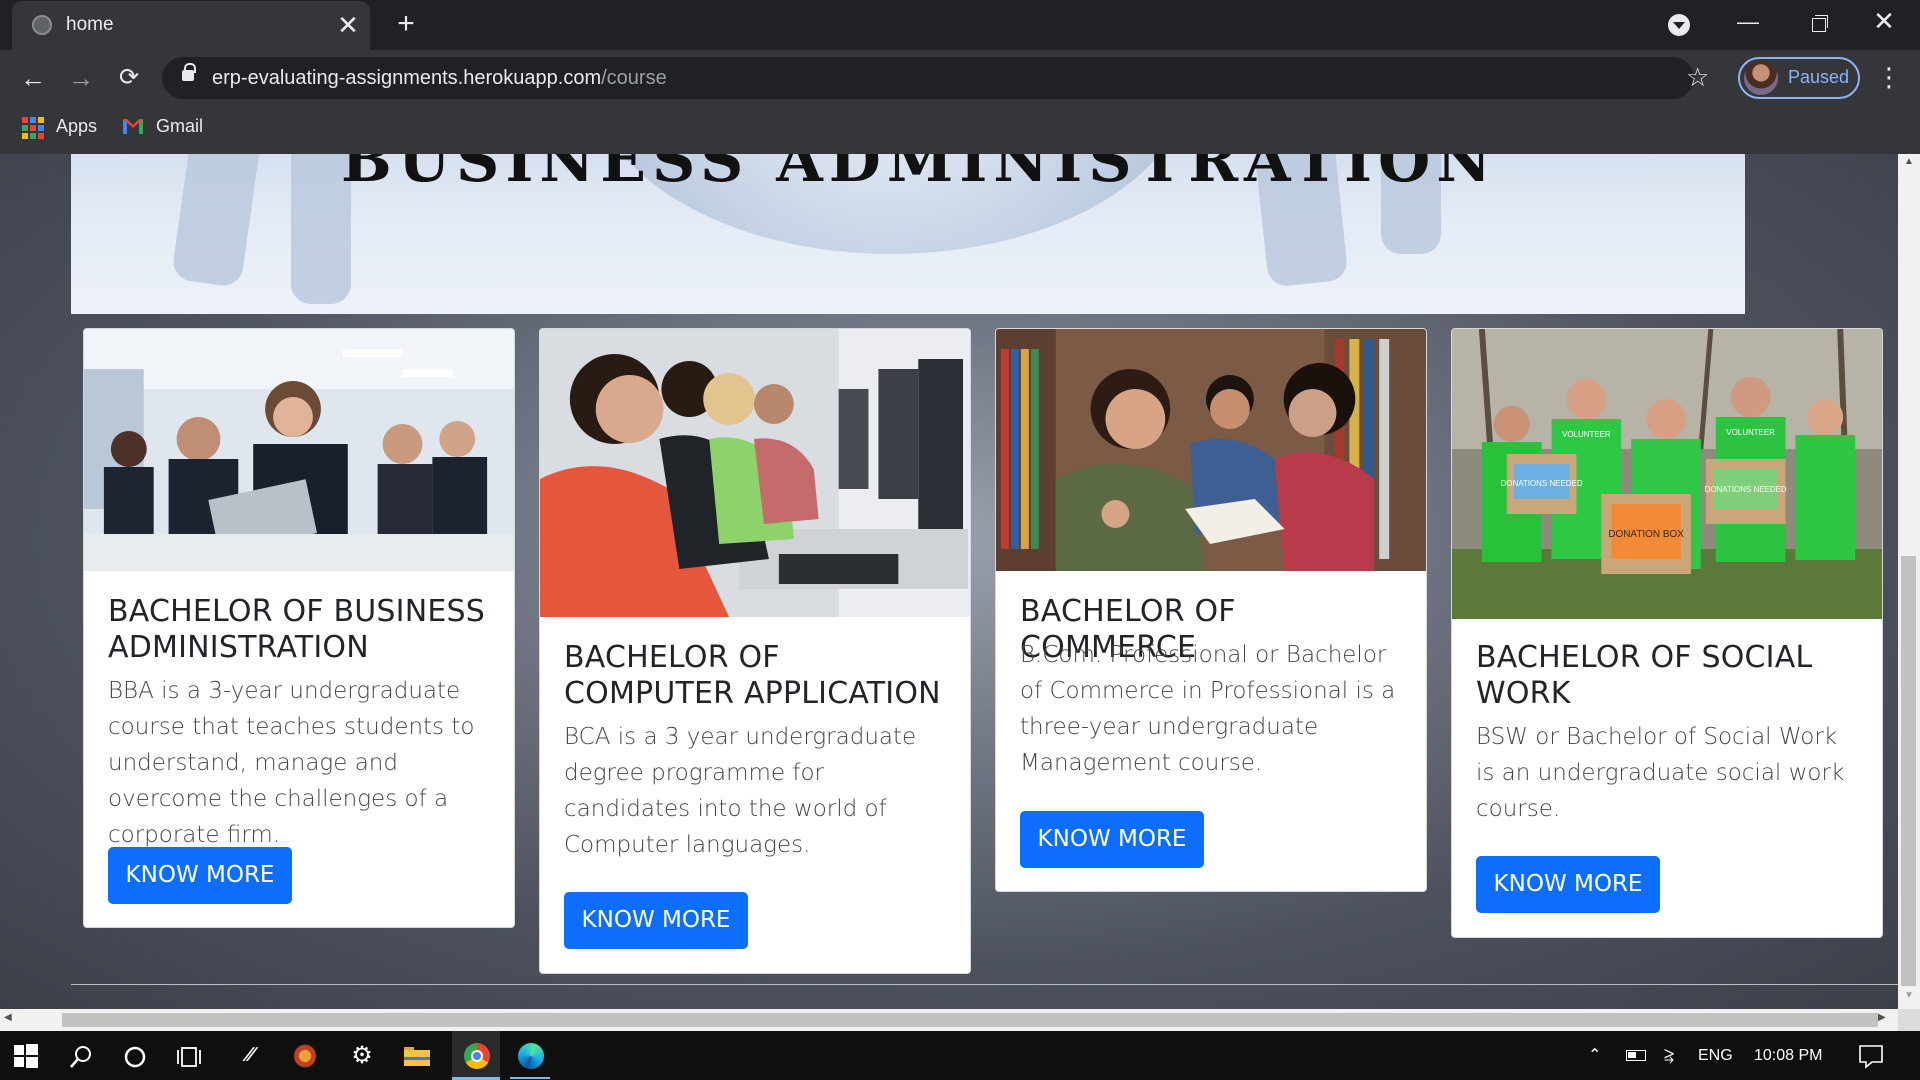 This screenshot has height=1080, width=1920. I want to click on input-language: ENG, so click(1715, 1055).